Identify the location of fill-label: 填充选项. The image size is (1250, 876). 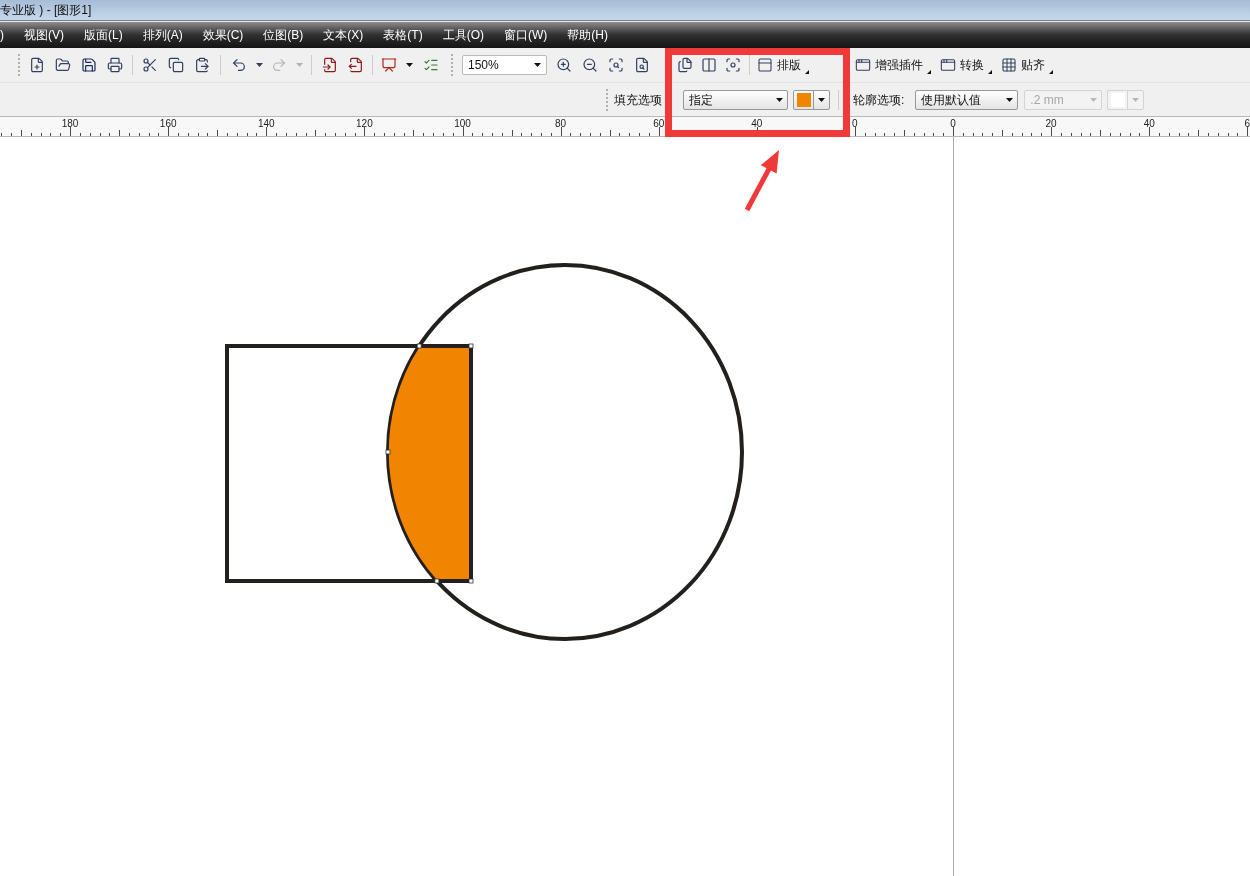
(638, 99).